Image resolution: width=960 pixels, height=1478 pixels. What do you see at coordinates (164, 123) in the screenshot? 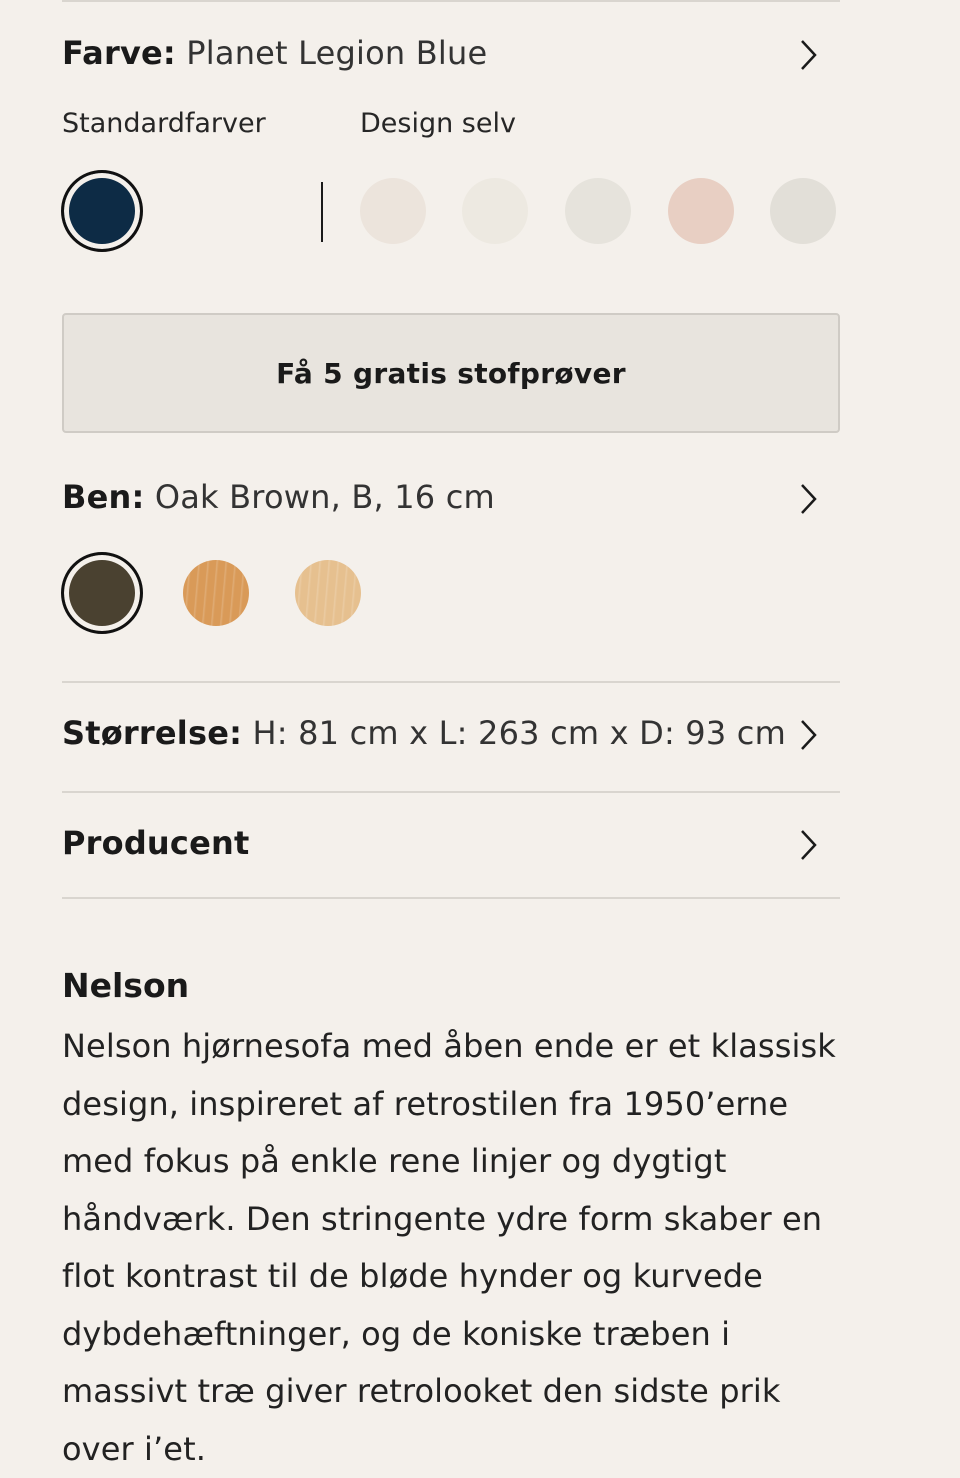
I see `tab-standard-colours: Standardfarver` at bounding box center [164, 123].